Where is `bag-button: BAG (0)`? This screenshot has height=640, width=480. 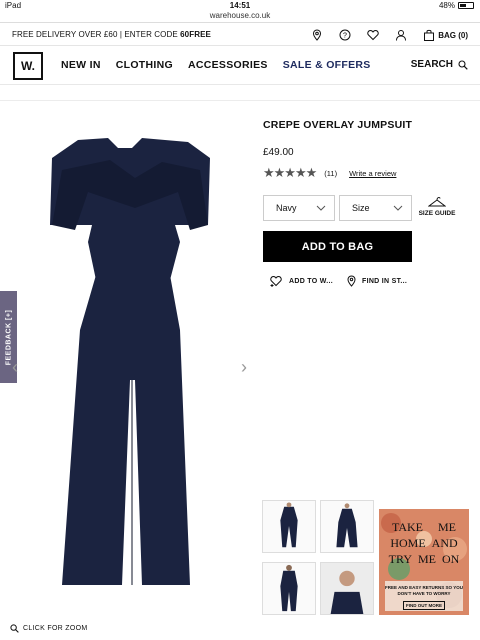 bag-button: BAG (0) is located at coordinates (445, 35).